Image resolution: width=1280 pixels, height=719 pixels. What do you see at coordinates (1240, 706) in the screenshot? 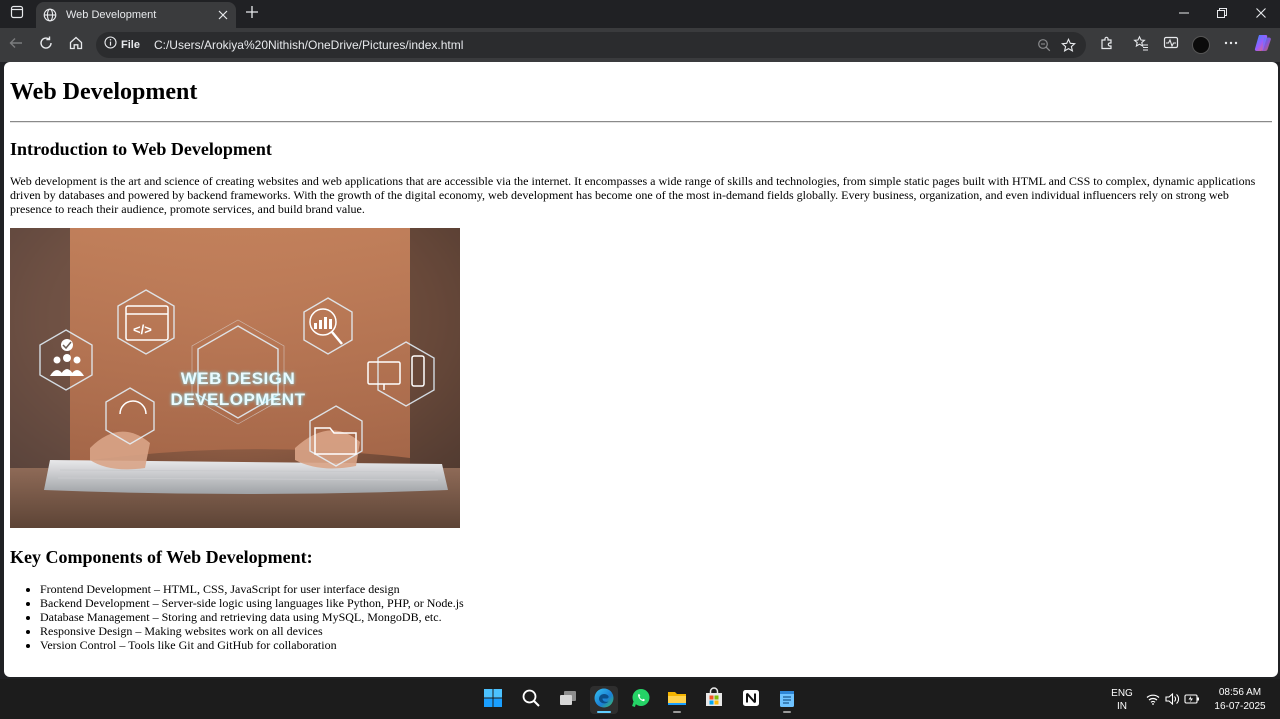
I see `clock-date: 16-07-2025` at bounding box center [1240, 706].